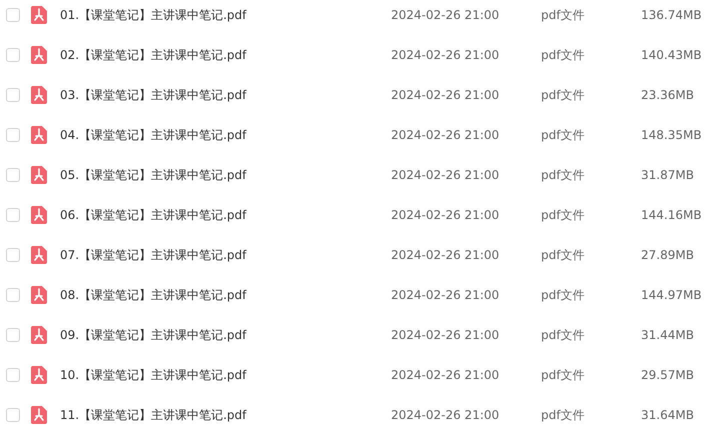  I want to click on file-size: 31.87MB, so click(667, 175).